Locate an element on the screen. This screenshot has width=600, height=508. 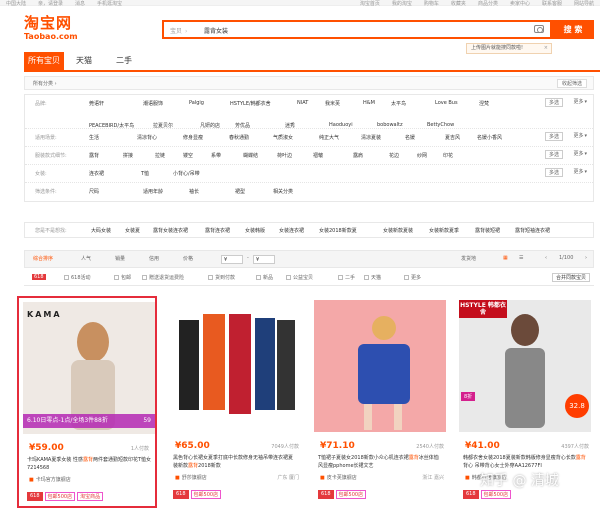
filter-option: 纱网 is located at coordinates (422, 155).